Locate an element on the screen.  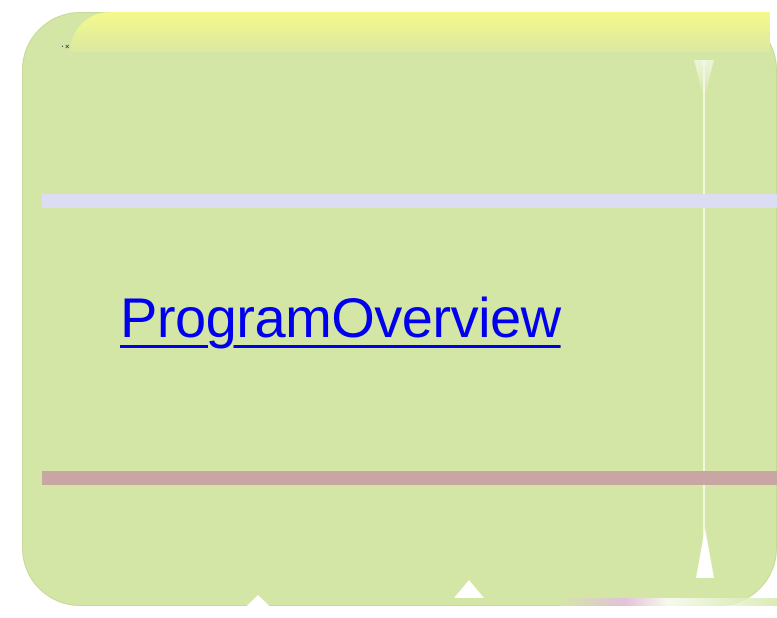
decorative-dots: ·× is located at coordinates (65, 46).